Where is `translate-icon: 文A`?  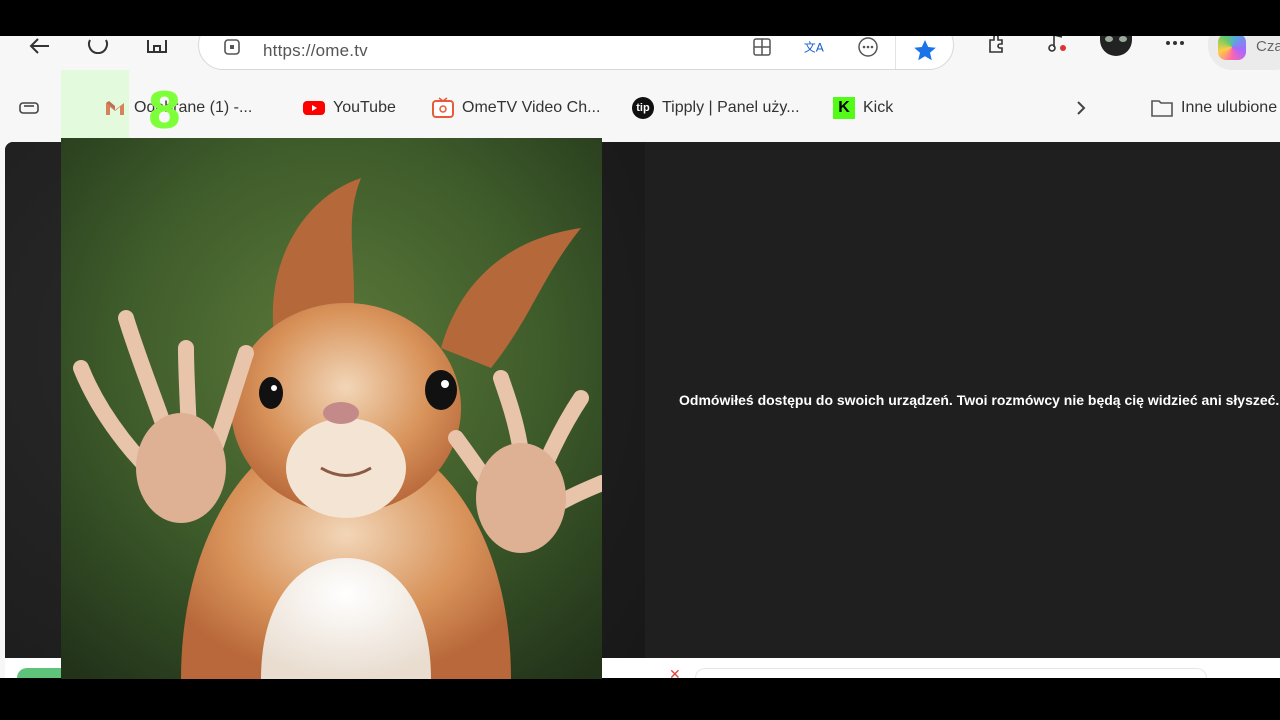 translate-icon: 文A is located at coordinates (814, 47).